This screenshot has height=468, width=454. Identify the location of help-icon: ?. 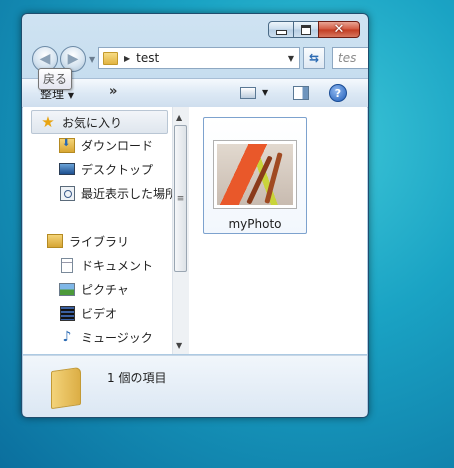
(338, 93).